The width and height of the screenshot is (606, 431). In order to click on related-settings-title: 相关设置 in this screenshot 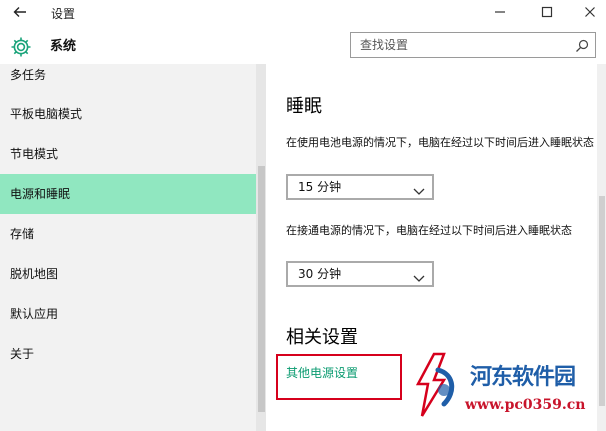, I will do `click(322, 337)`.